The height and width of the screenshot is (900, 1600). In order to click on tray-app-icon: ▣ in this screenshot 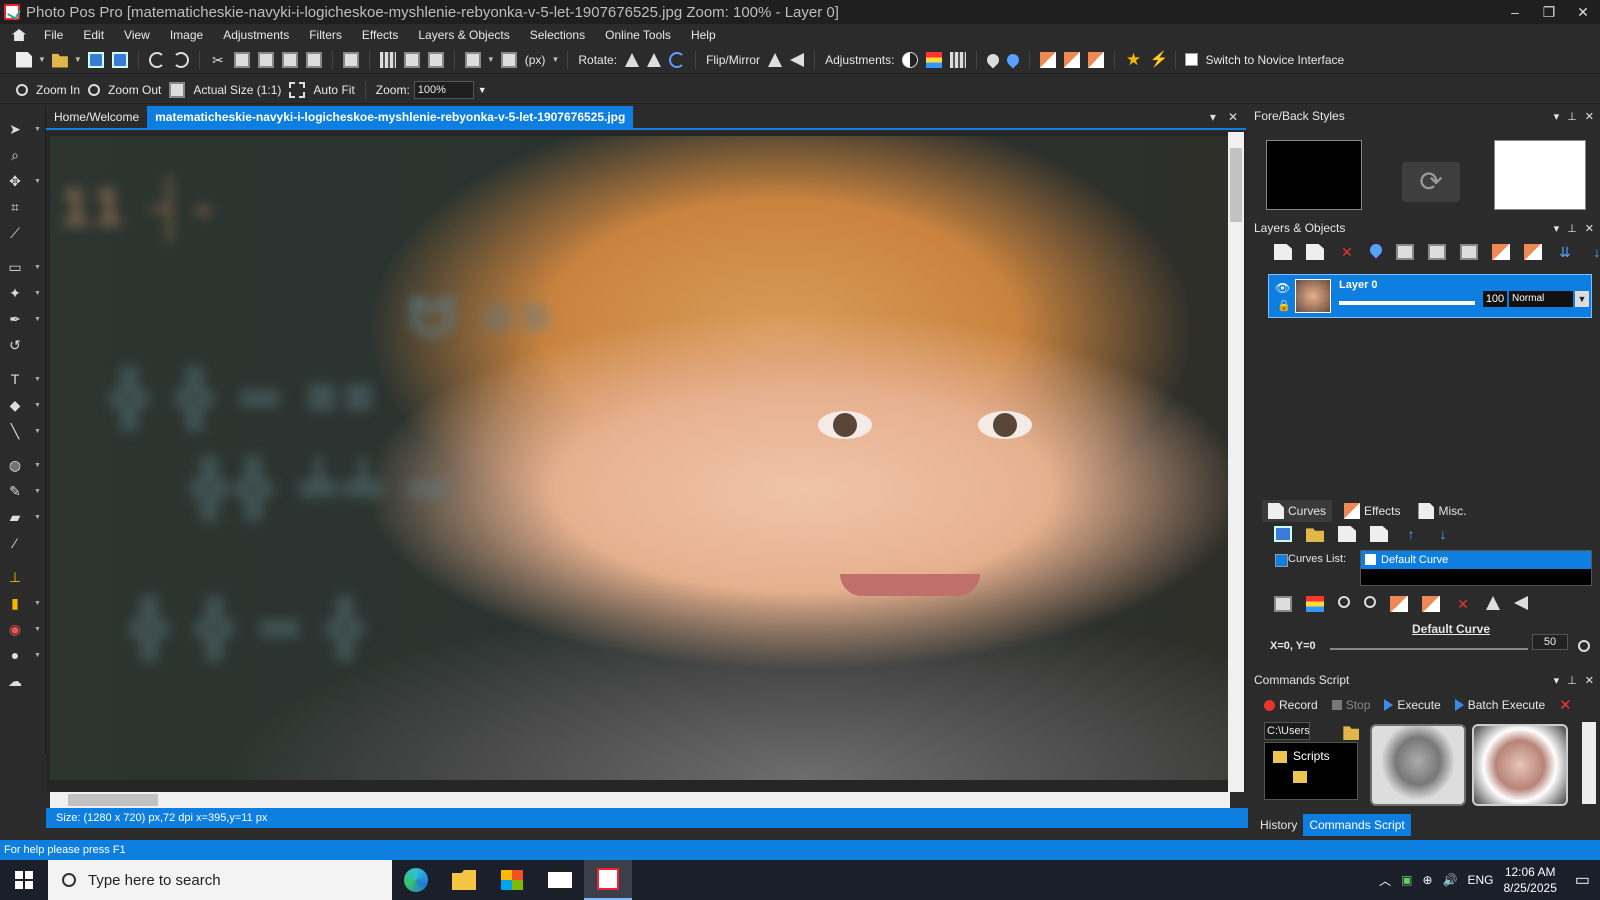, I will do `click(1406, 880)`.